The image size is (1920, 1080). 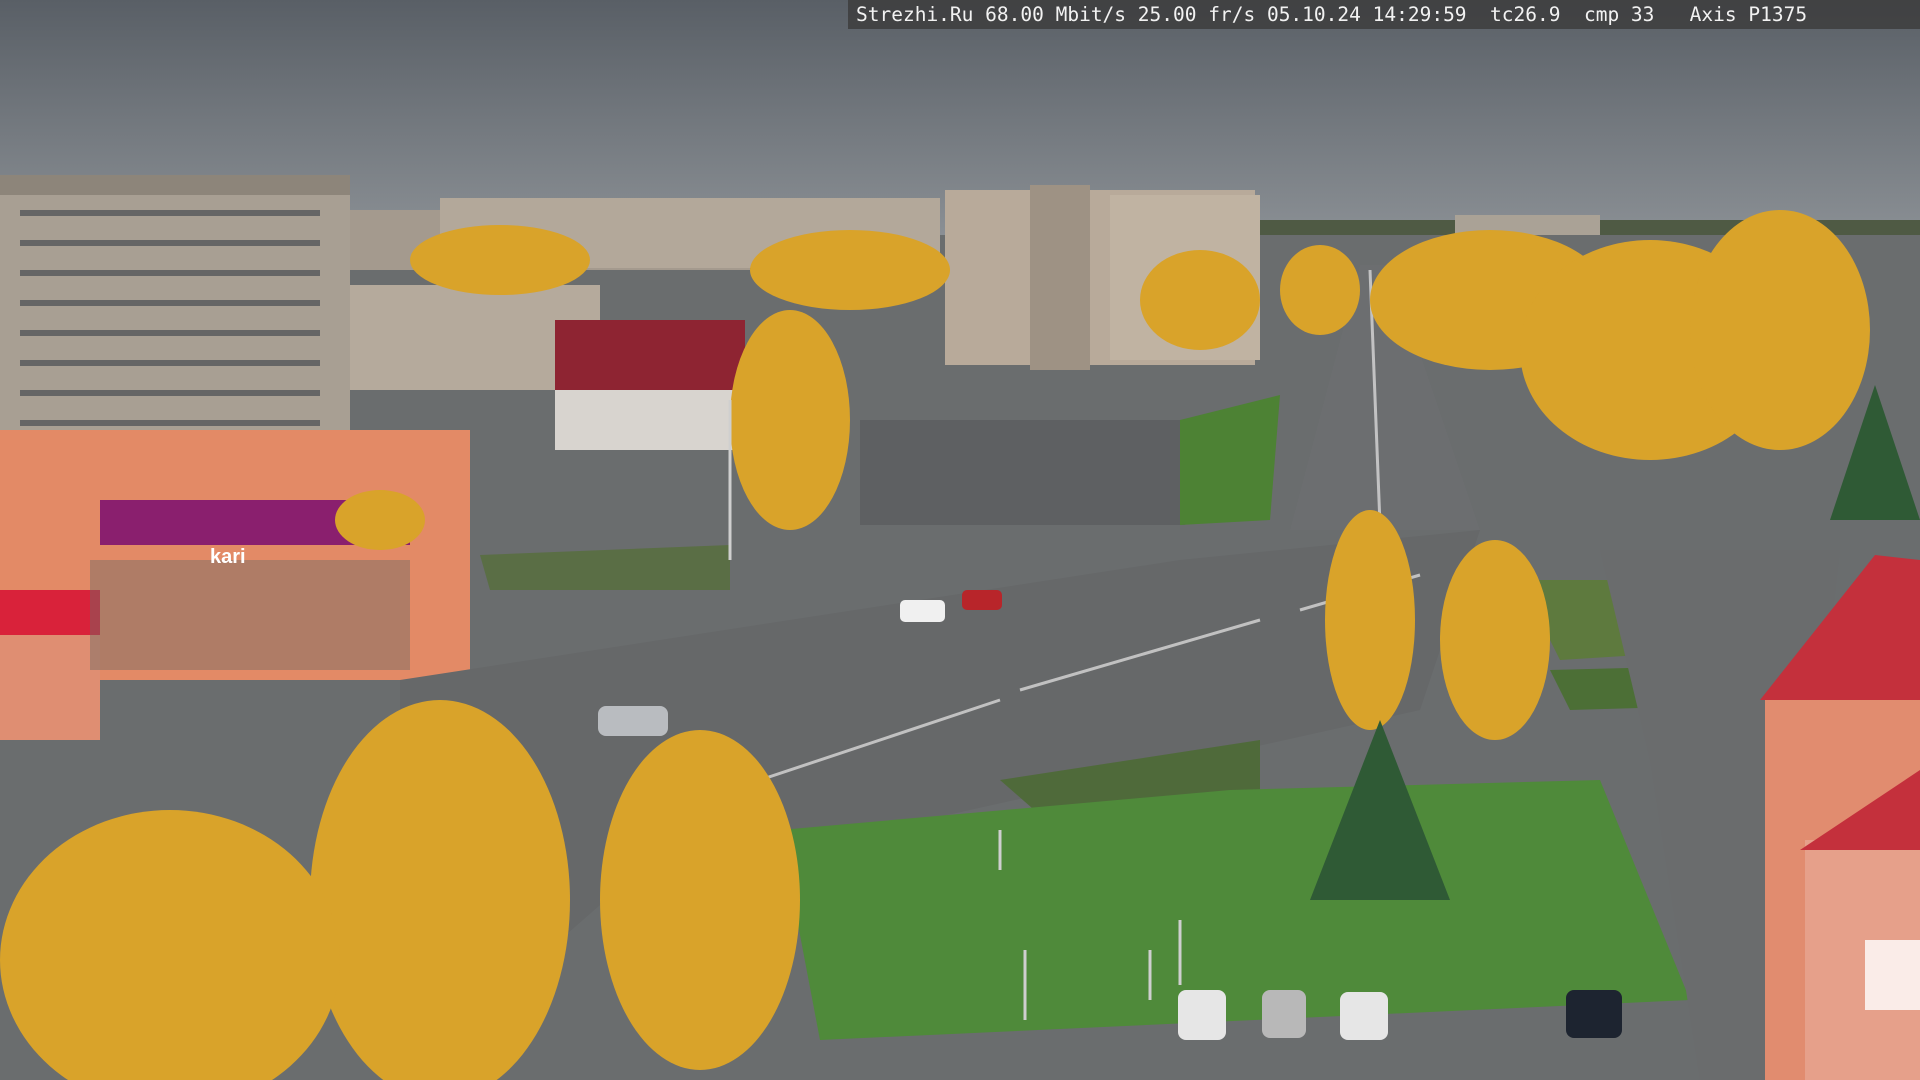 I want to click on overlay-site: Strezhi.Ru, so click(x=915, y=14).